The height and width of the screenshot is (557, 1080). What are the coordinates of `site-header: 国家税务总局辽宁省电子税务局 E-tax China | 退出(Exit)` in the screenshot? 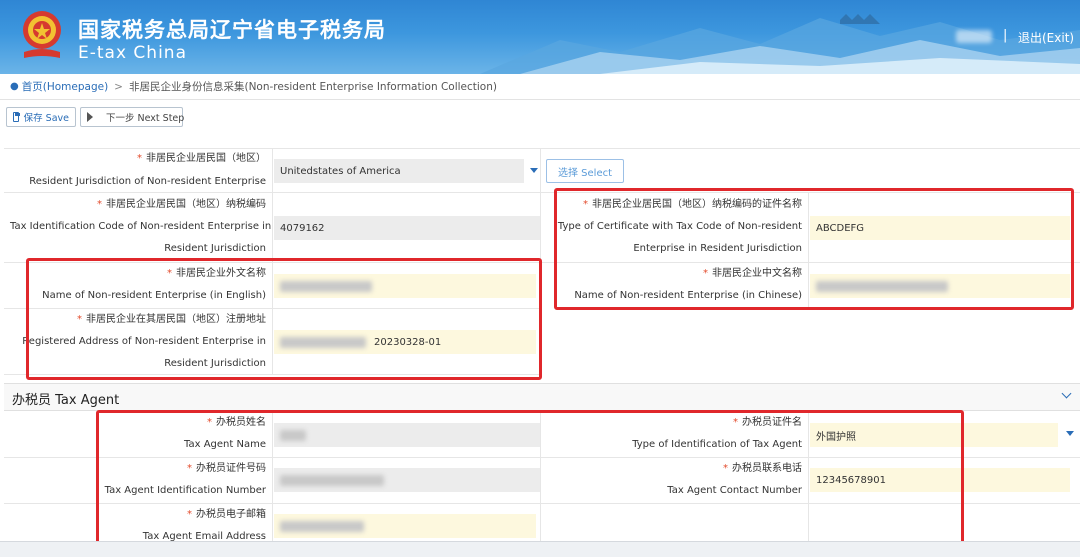 It's located at (540, 37).